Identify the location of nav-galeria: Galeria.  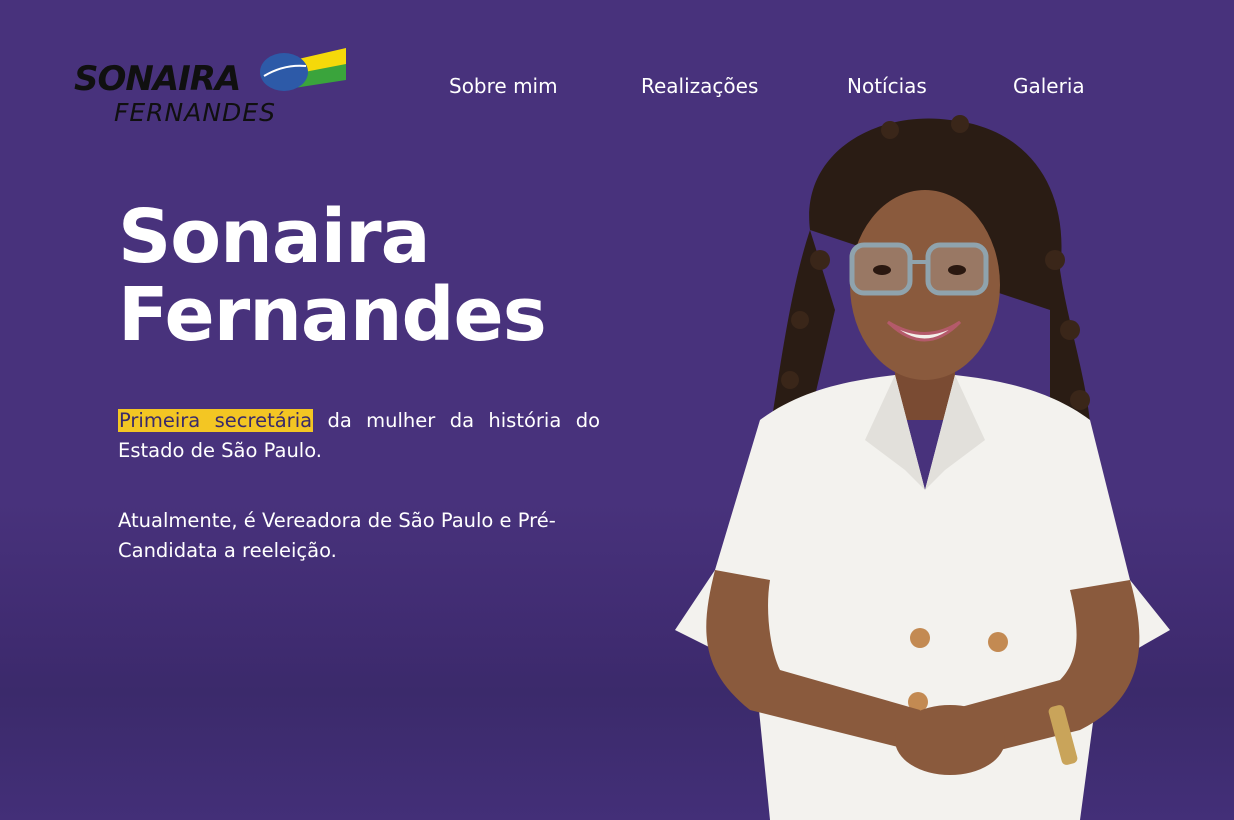
(1049, 86).